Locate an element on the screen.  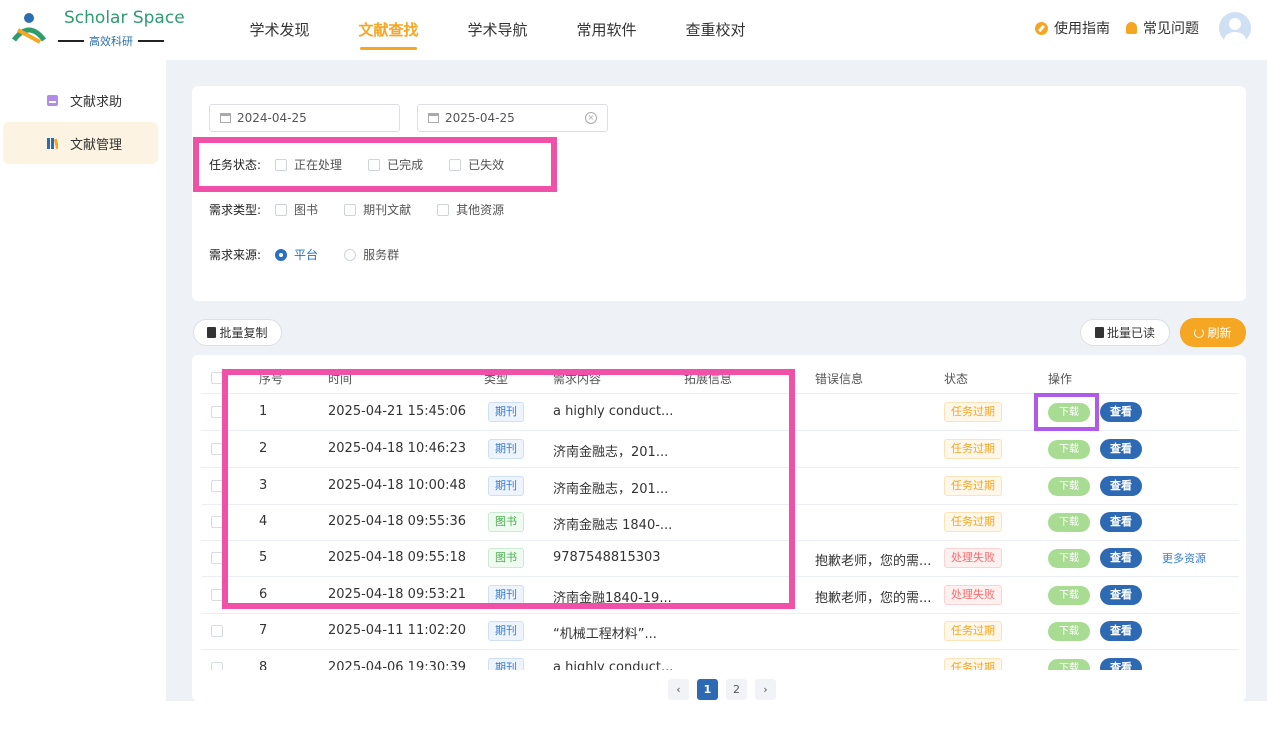
download-button-highlight is located at coordinates (1066, 412).